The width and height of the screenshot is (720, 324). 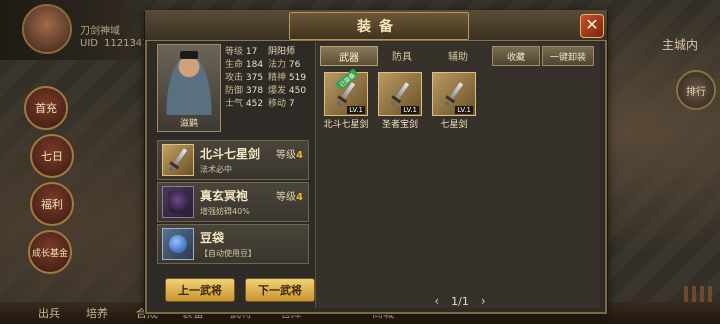 What do you see at coordinates (346, 92) in the screenshot?
I see `item-frame: LV.1 已装备` at bounding box center [346, 92].